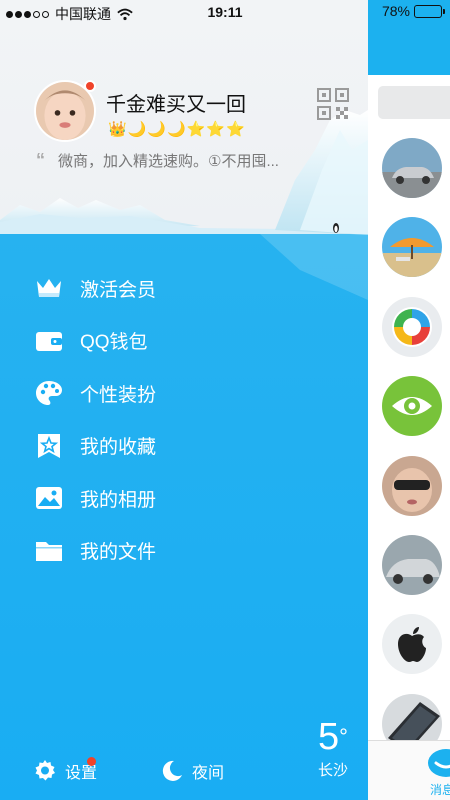 This screenshot has height=800, width=450. I want to click on menu-label: 个性装扮, so click(118, 395).